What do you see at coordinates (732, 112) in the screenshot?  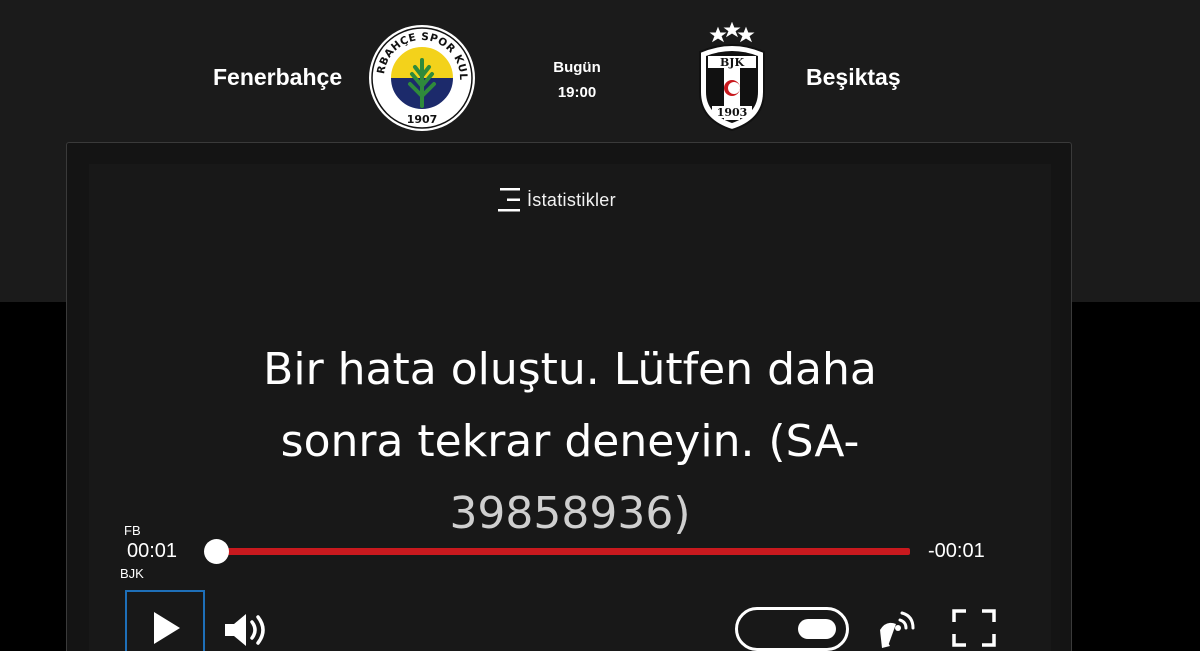 I see `away-crest-year: 1903` at bounding box center [732, 112].